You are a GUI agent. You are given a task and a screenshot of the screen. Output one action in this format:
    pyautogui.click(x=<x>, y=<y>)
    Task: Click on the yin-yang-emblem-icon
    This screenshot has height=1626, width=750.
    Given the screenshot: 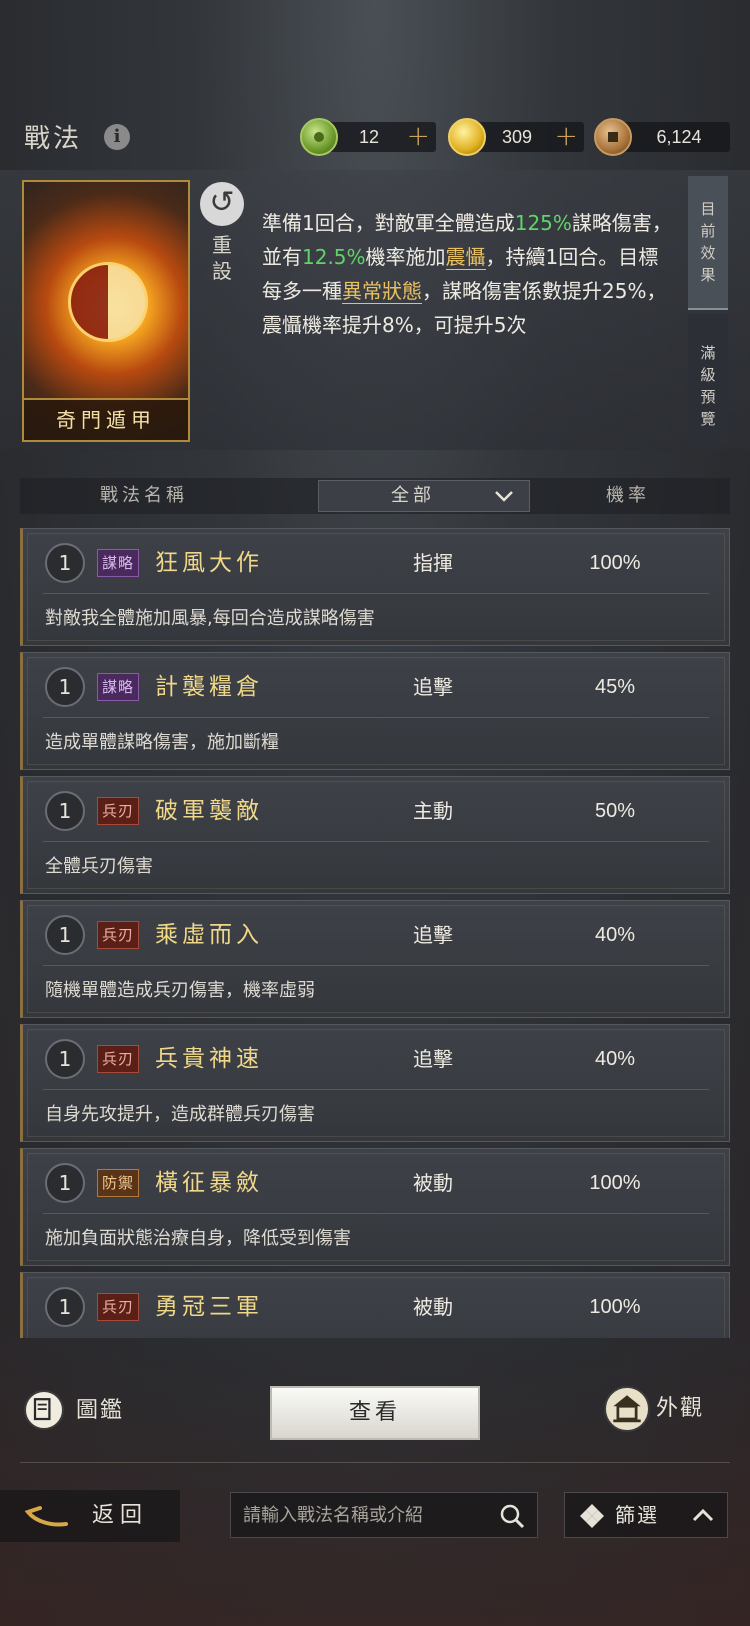 What is the action you would take?
    pyautogui.click(x=108, y=302)
    